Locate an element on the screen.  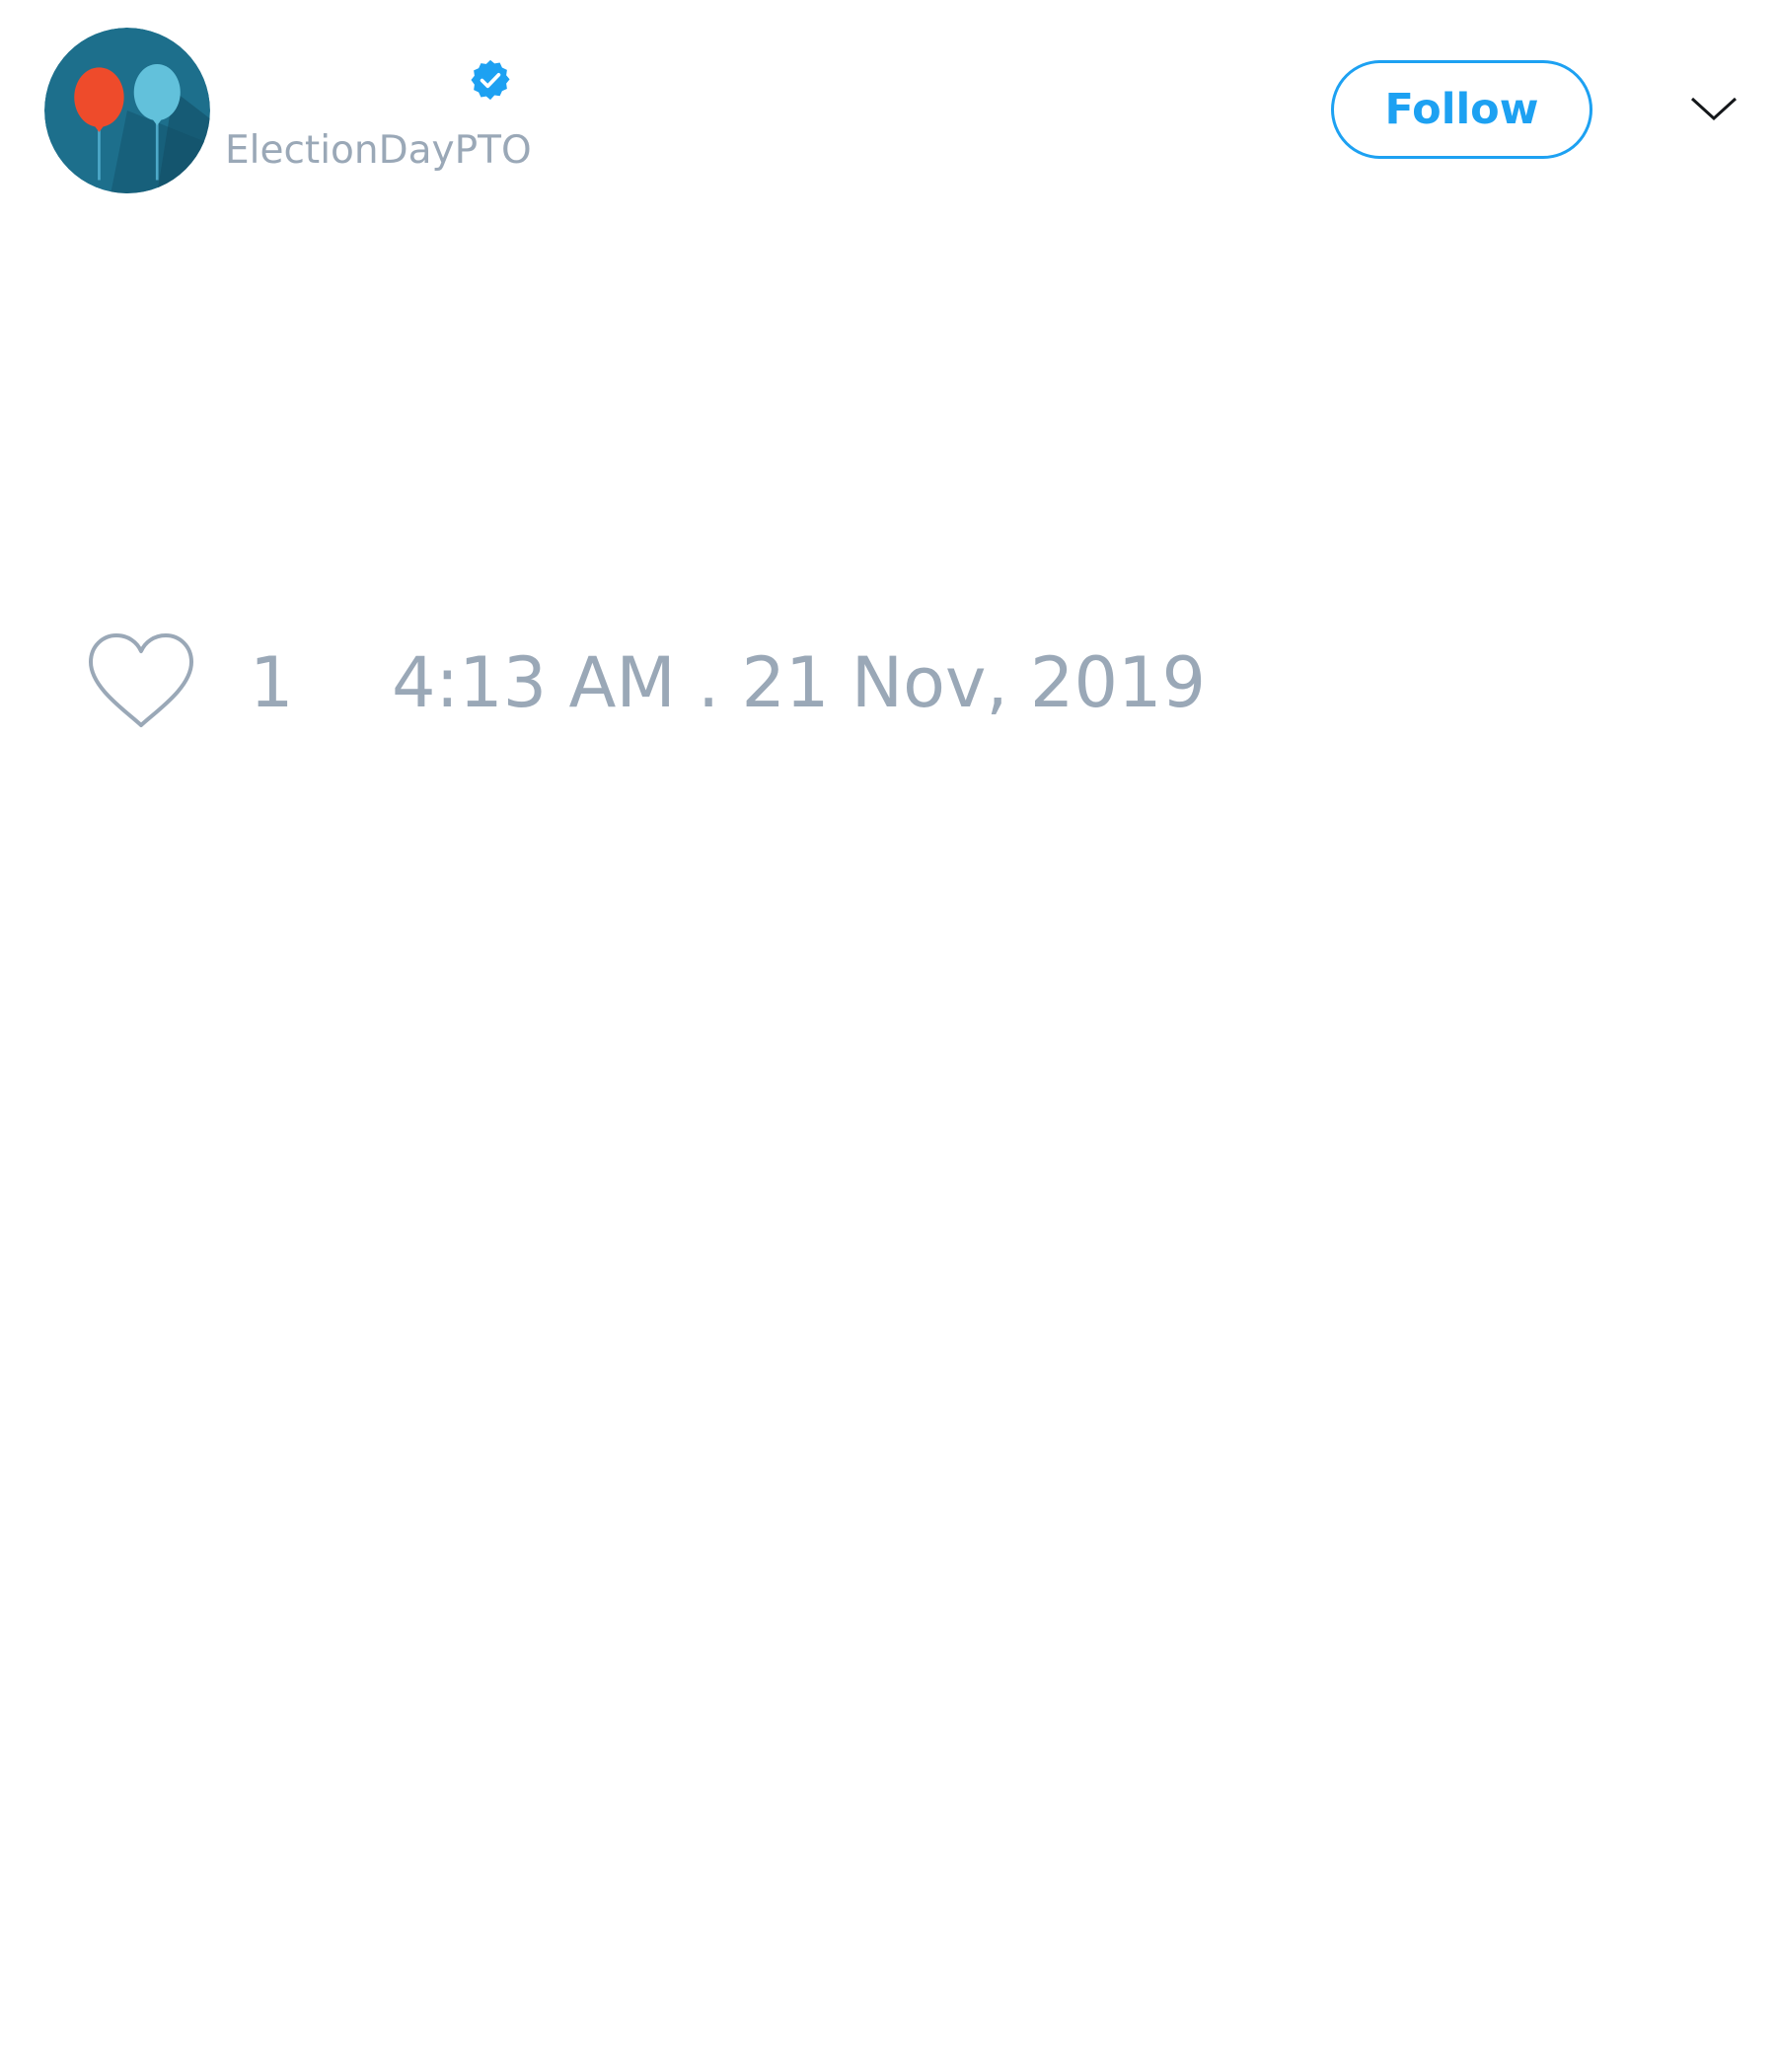
chevron-down-icon is located at coordinates (1714, 109).